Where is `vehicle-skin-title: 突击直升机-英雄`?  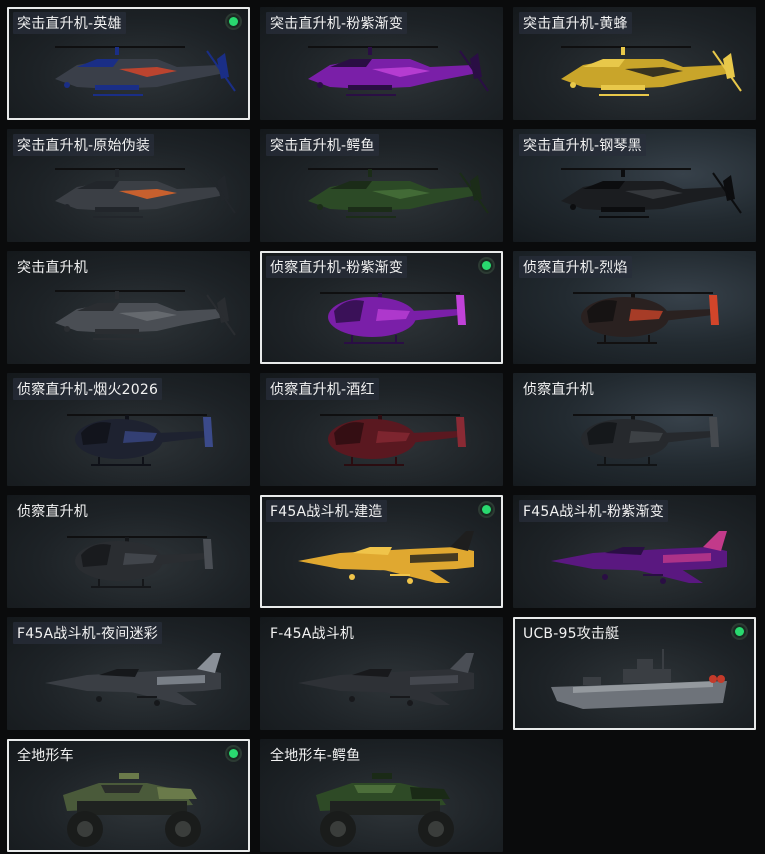 vehicle-skin-title: 突击直升机-英雄 is located at coordinates (69, 23).